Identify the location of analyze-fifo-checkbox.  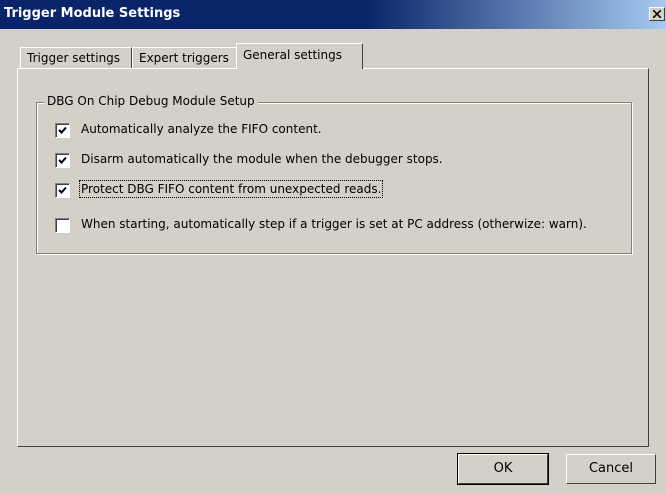
(62, 130).